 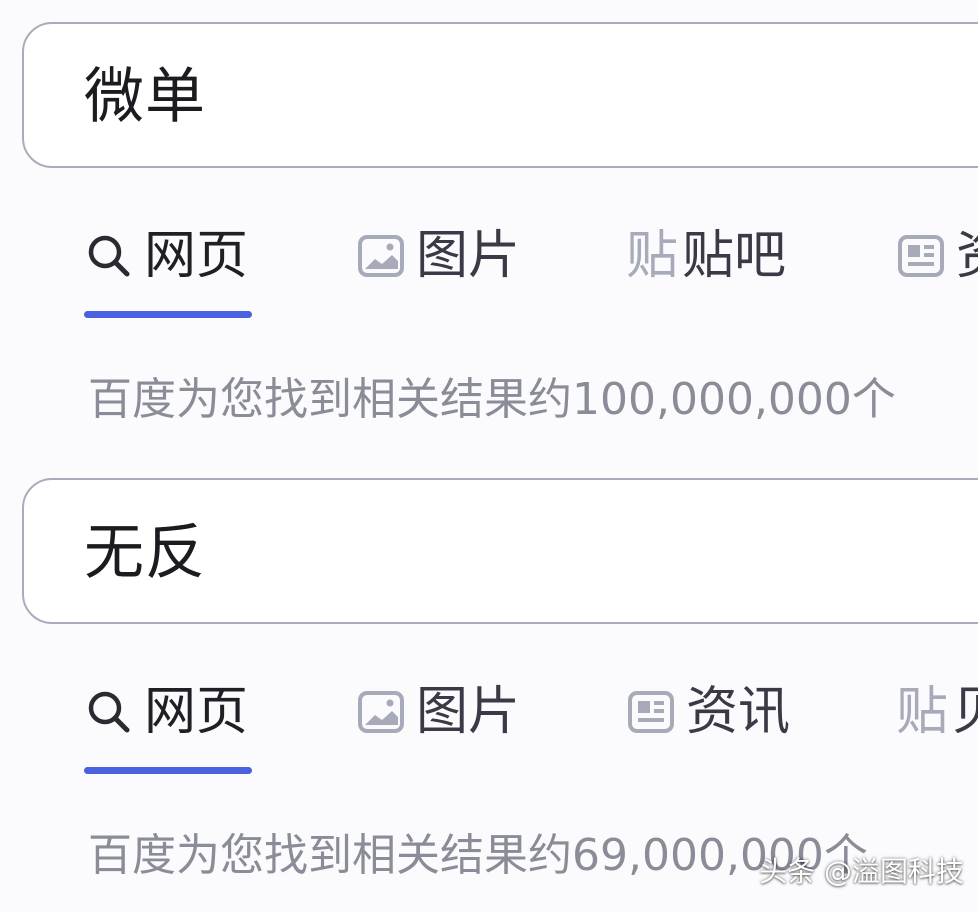 I want to click on tab-news: 资讯, so click(x=708, y=712).